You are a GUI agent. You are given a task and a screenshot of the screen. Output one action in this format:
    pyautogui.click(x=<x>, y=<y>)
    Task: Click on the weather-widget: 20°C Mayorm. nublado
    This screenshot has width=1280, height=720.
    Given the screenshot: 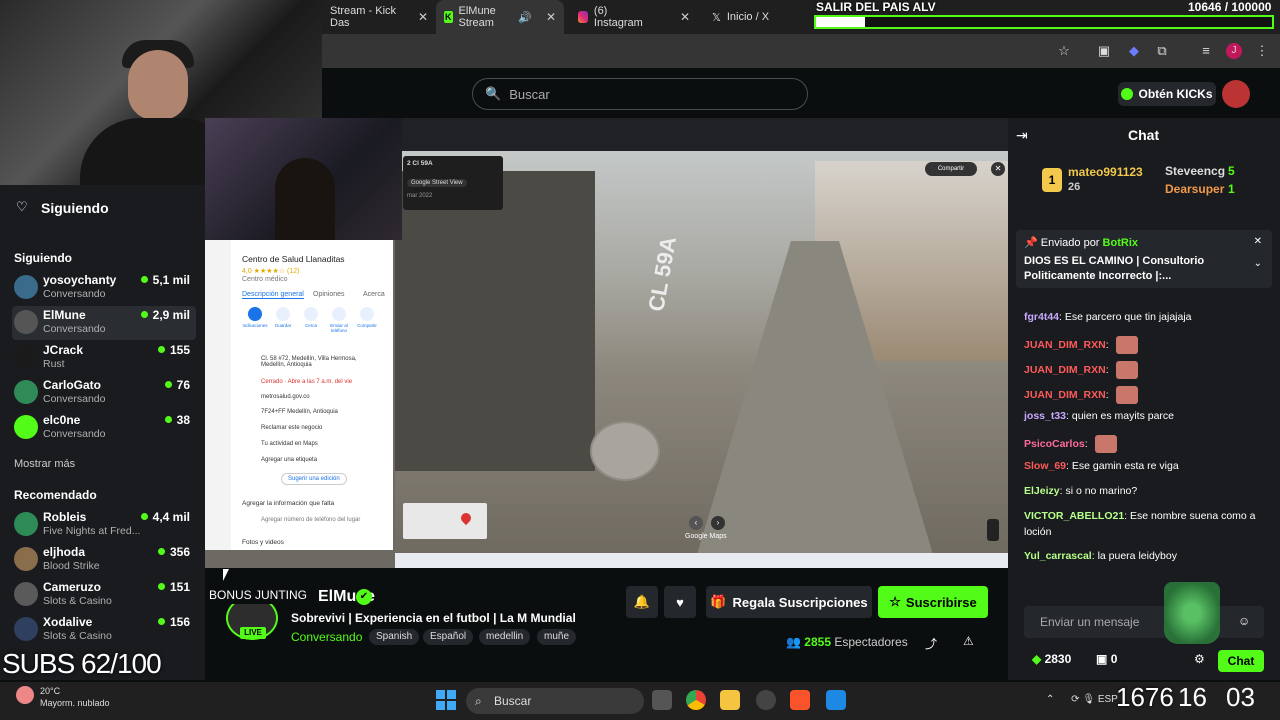 What is the action you would take?
    pyautogui.click(x=59, y=697)
    